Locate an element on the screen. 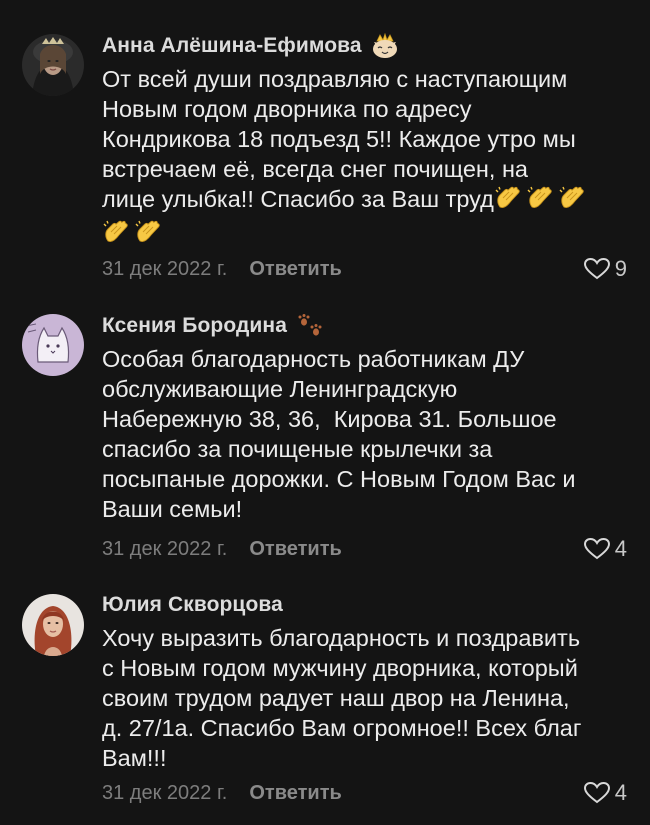  author-name: Ксения Бородина is located at coordinates (194, 326).